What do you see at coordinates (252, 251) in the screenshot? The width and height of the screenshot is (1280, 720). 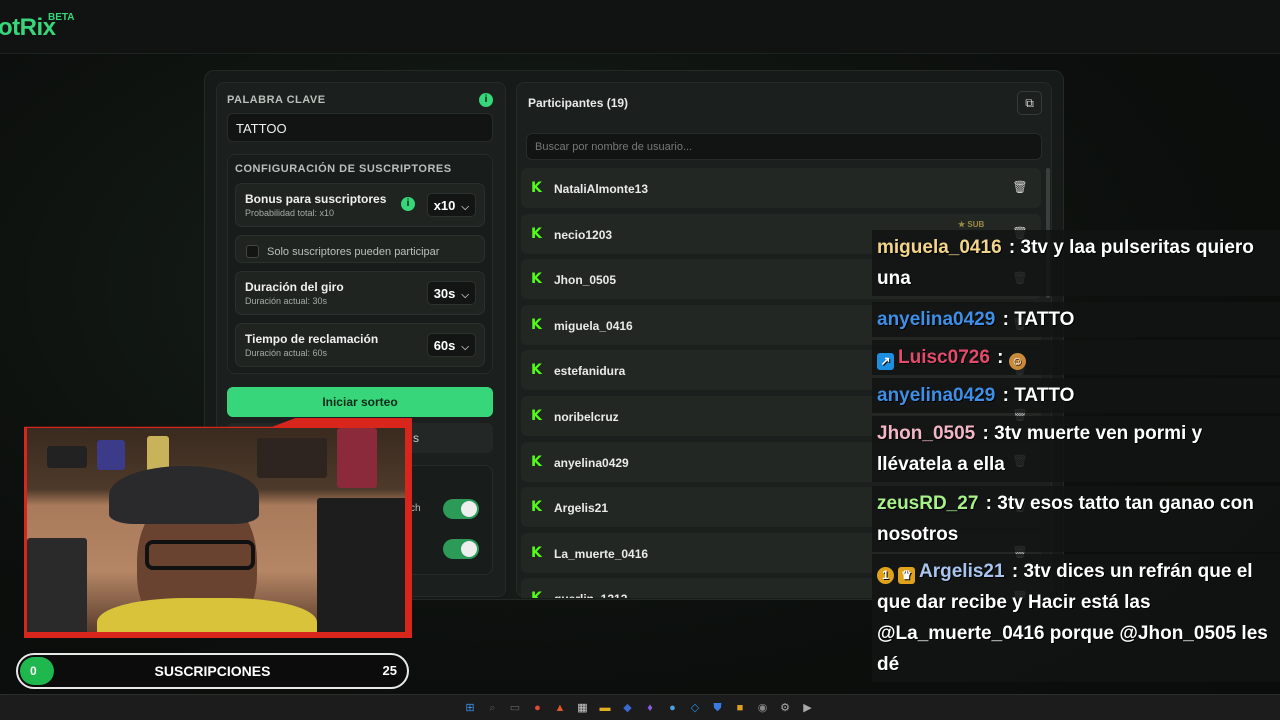 I see `only-subs-checkbox` at bounding box center [252, 251].